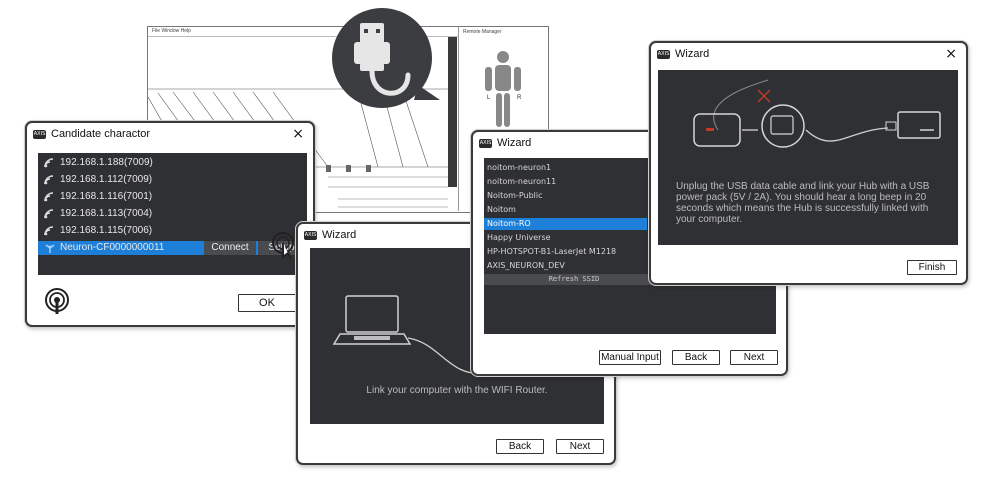 Image resolution: width=991 pixels, height=490 pixels. I want to click on background-panel-title: Remote Manager, so click(482, 32).